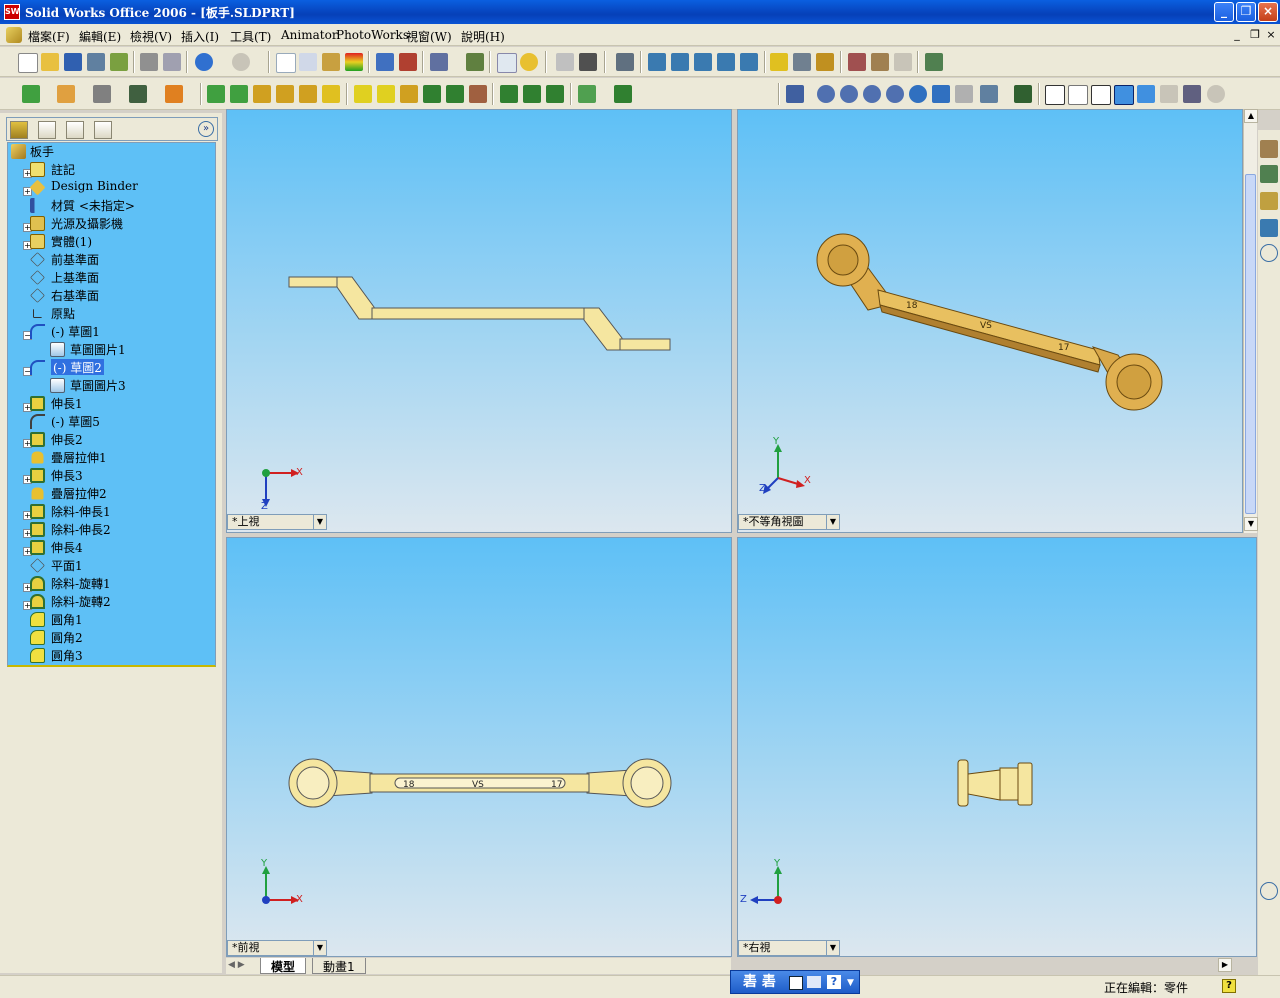  I want to click on tree-item-right-plane: 右基準面, so click(75, 295).